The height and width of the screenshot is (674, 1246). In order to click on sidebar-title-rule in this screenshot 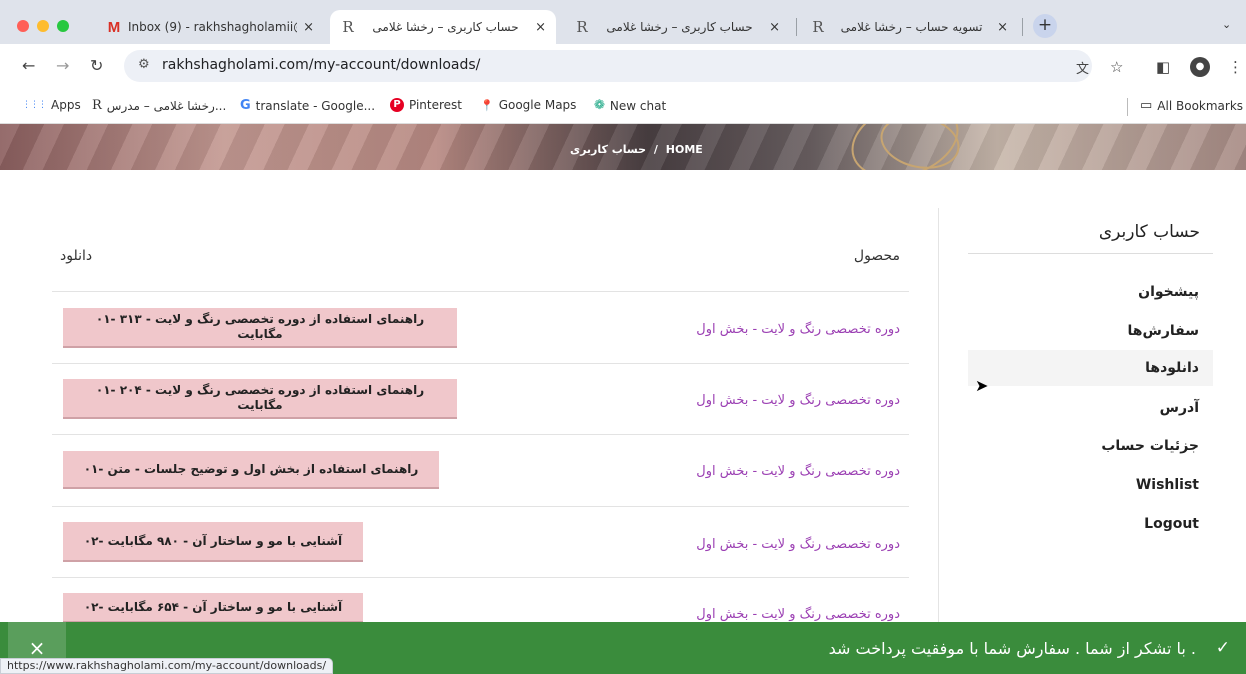, I will do `click(1090, 253)`.